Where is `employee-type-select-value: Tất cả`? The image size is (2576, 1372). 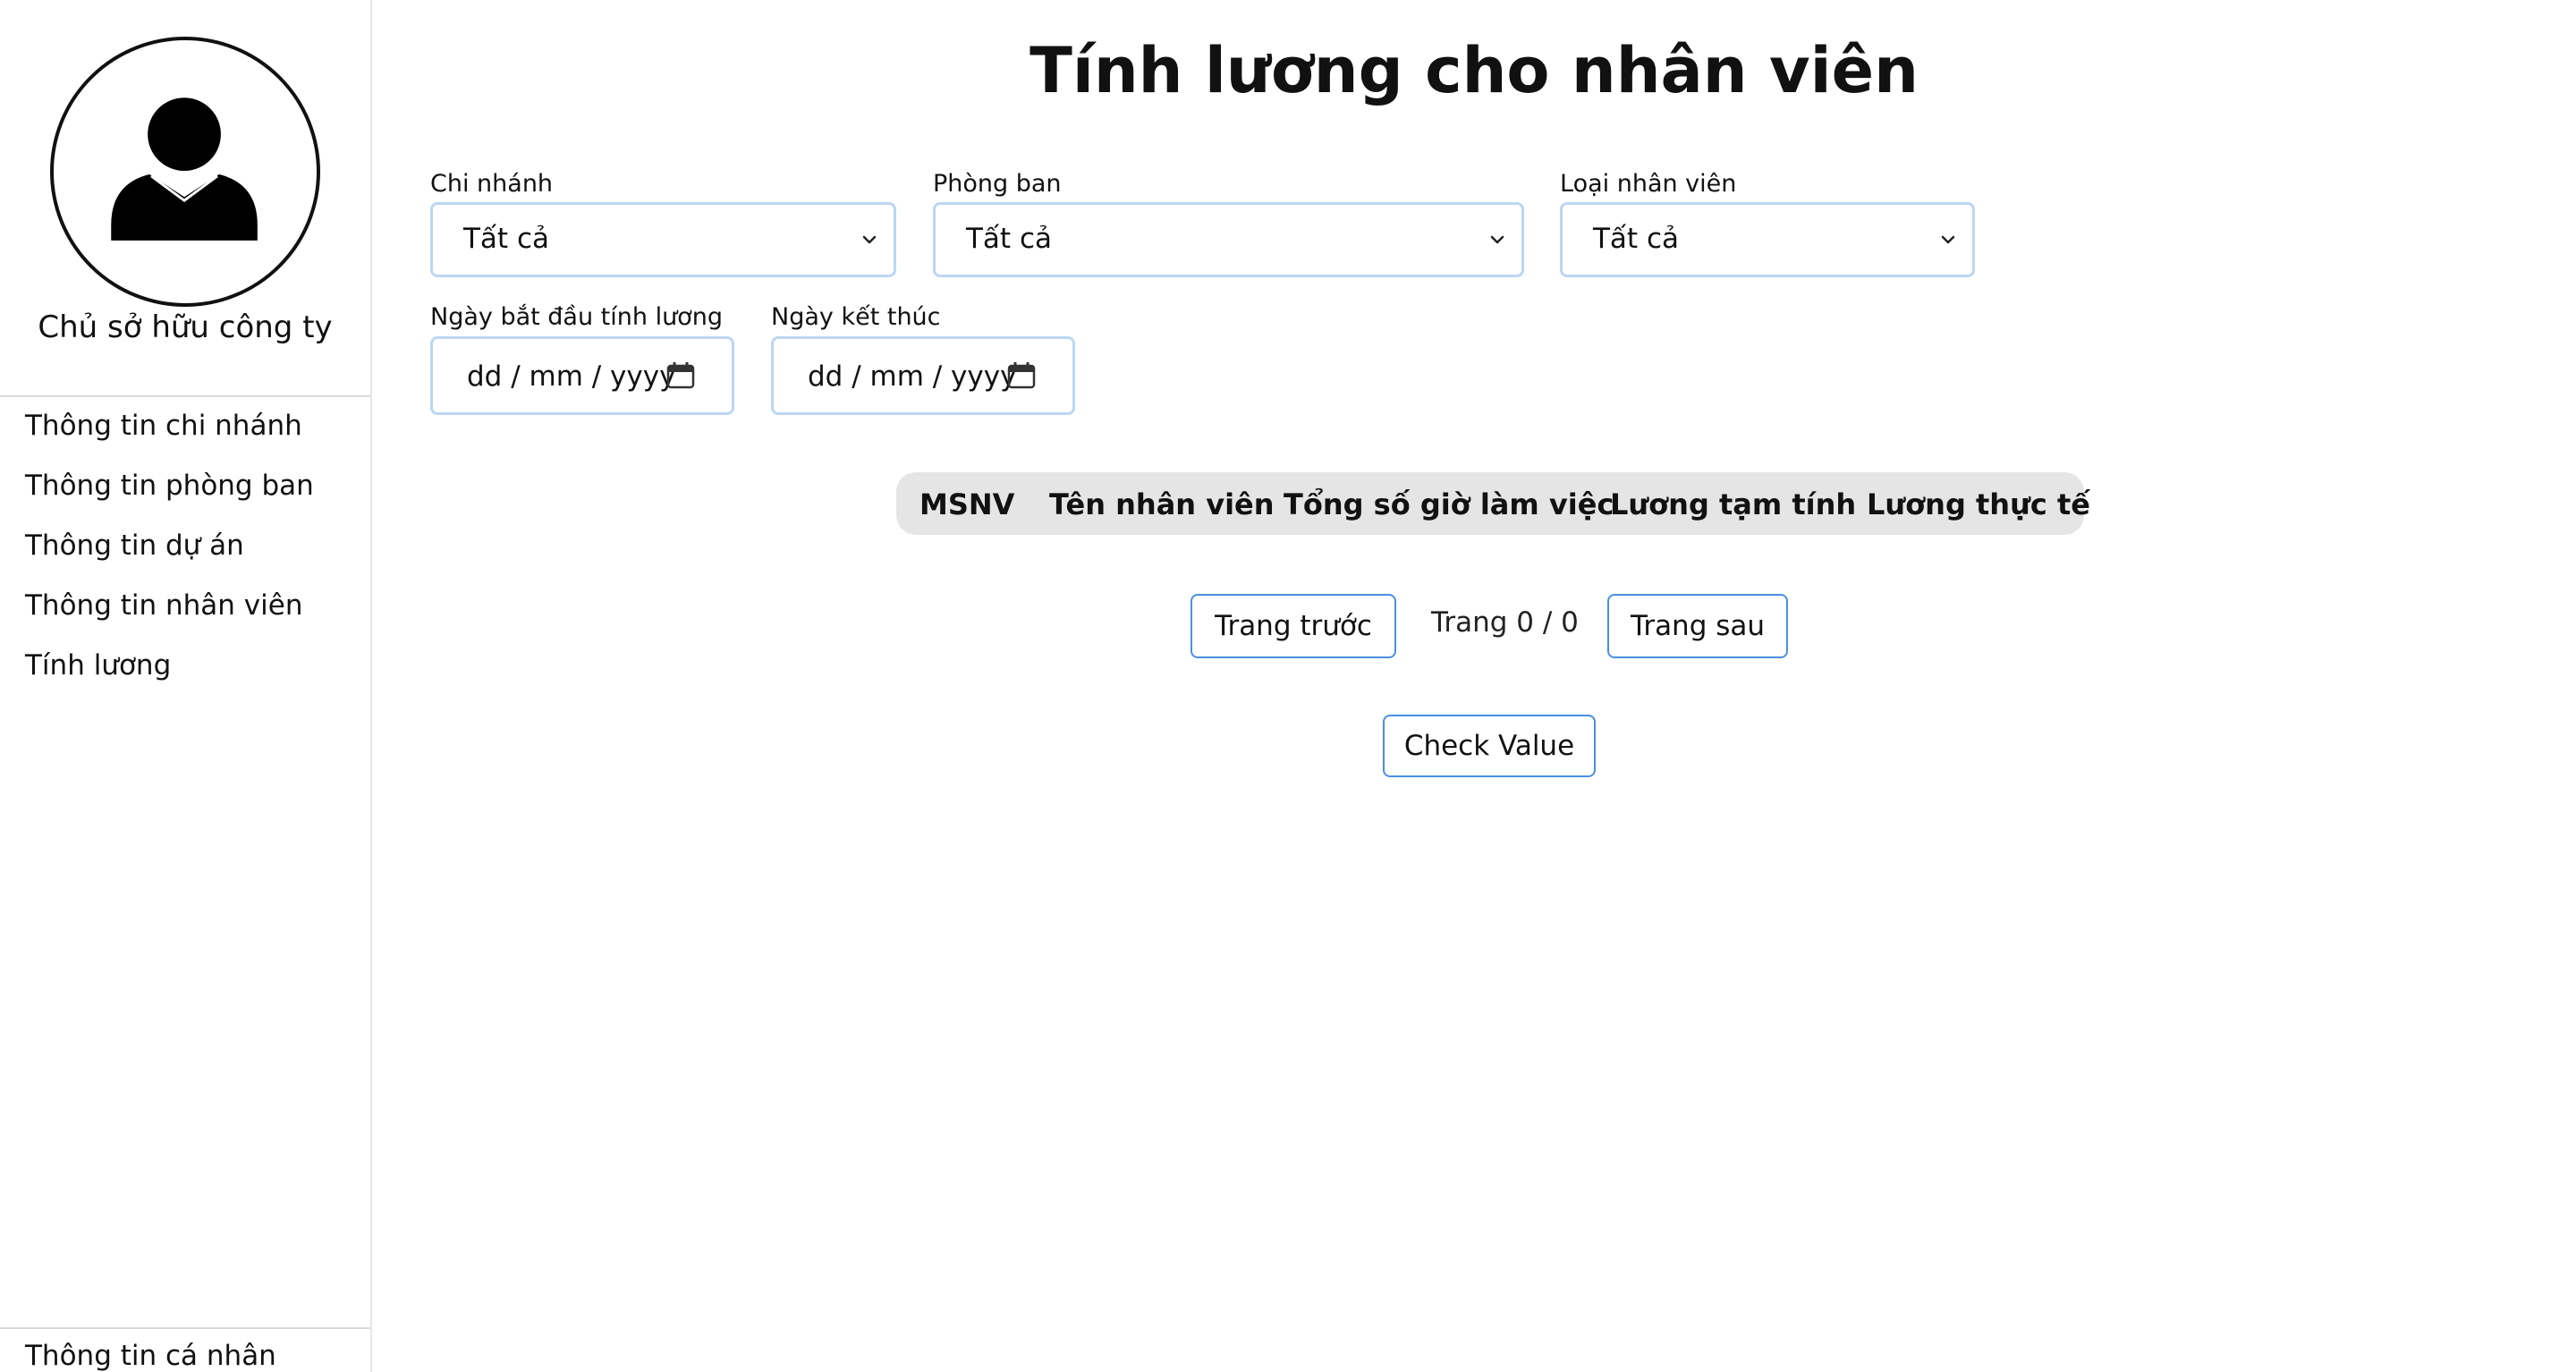
employee-type-select-value: Tất cả is located at coordinates (1636, 239).